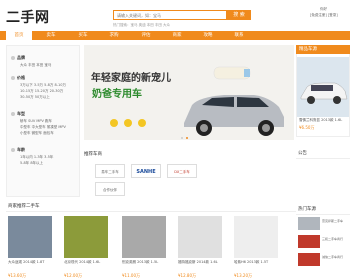 This screenshot has height=280, width=350. What do you see at coordinates (131, 78) in the screenshot?
I see `banner-headline: 年轻家庭的新宠儿` at bounding box center [131, 78].